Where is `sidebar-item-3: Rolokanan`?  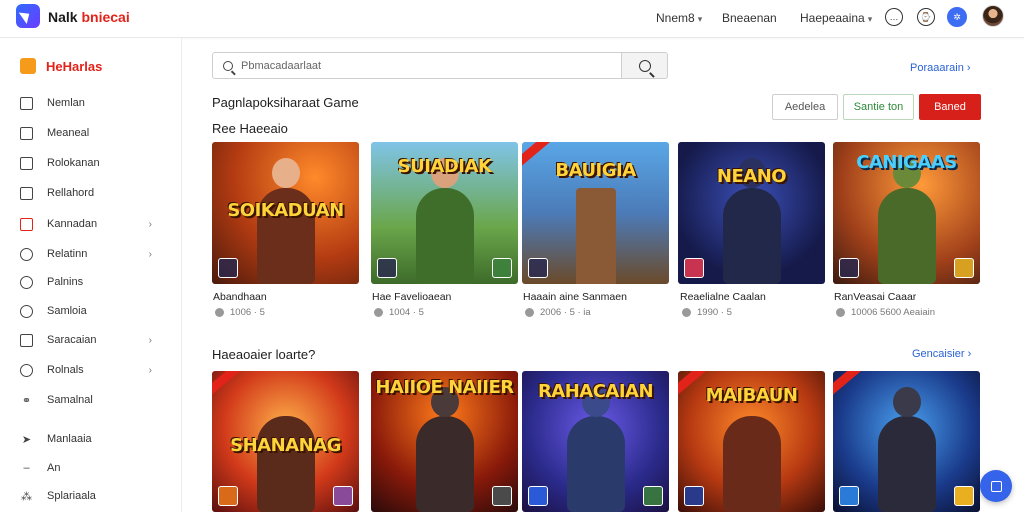 sidebar-item-3: Rolokanan is located at coordinates (95, 163).